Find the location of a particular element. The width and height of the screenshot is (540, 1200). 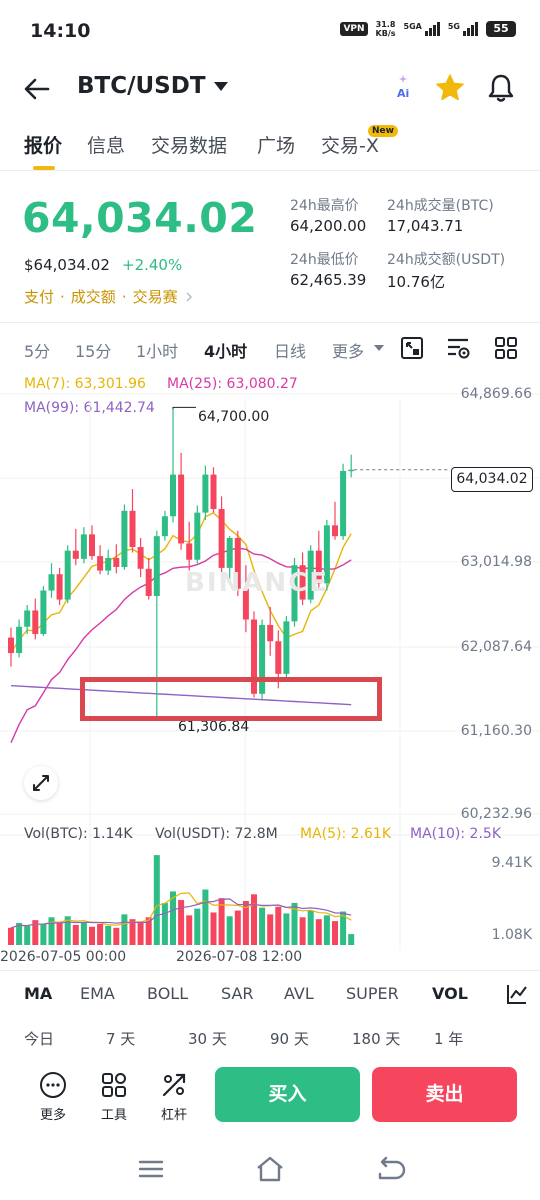

period-90d: 90 天 is located at coordinates (289, 1038).